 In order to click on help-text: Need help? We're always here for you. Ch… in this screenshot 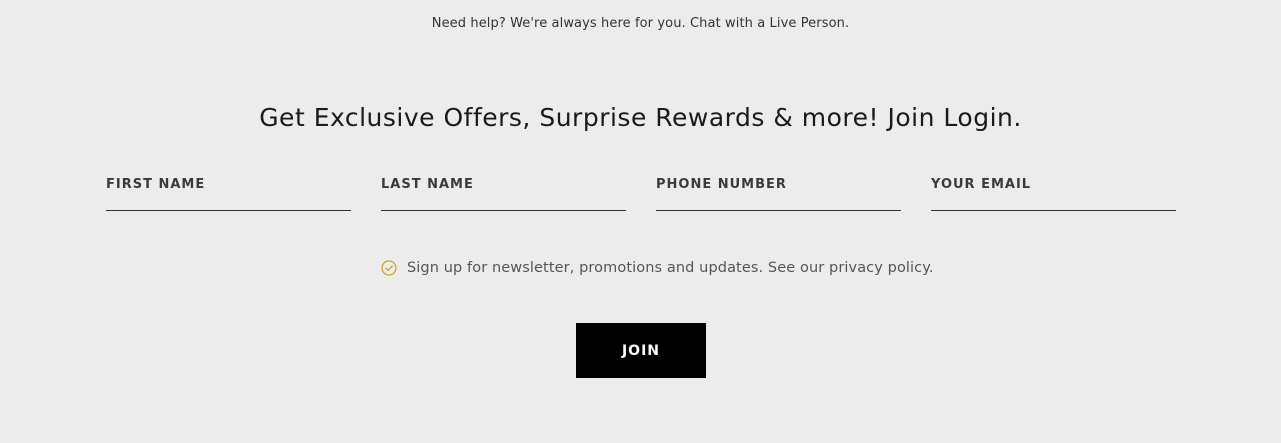, I will do `click(640, 23)`.